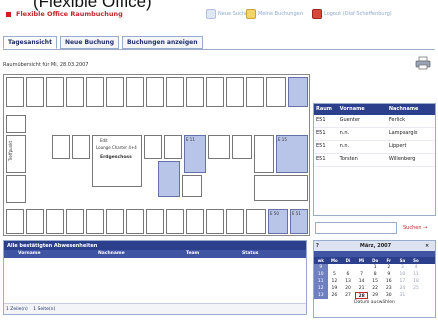 This screenshot has height=323, width=438. What do you see at coordinates (375, 288) in the screenshot?
I see `calendar-day: 22` at bounding box center [375, 288].